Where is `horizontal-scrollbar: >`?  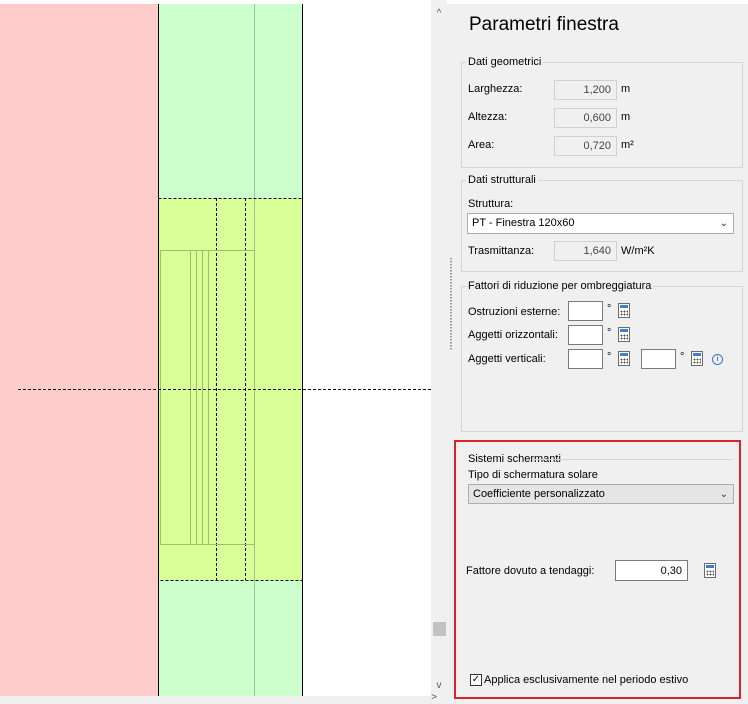
horizontal-scrollbar: > is located at coordinates (223, 698).